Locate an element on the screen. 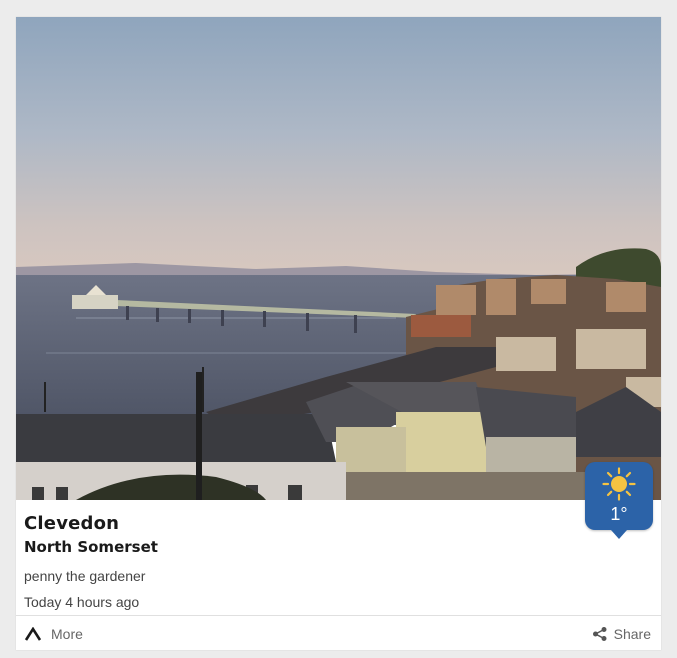 This screenshot has width=677, height=658. share-icon is located at coordinates (599, 633).